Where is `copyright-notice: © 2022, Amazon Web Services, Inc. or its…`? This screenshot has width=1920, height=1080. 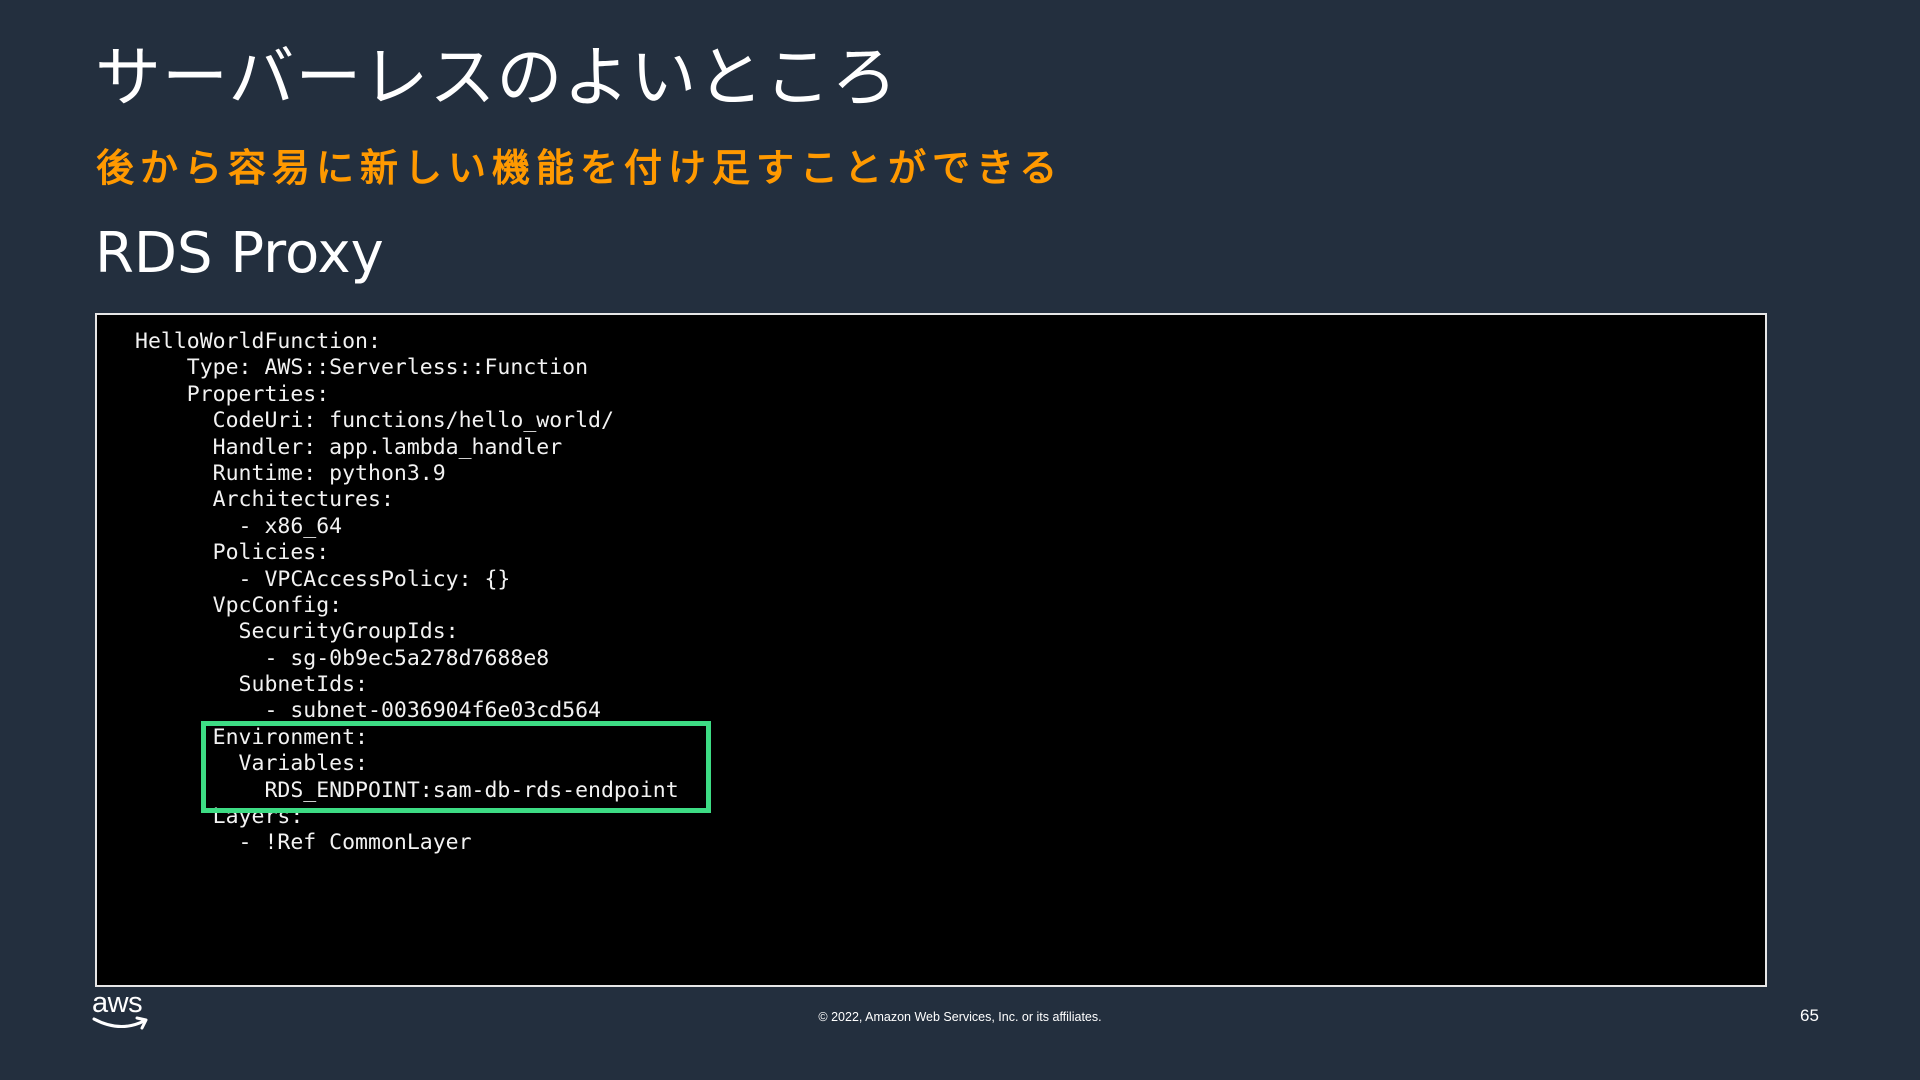
copyright-notice: © 2022, Amazon Web Services, Inc. or its… is located at coordinates (960, 1017).